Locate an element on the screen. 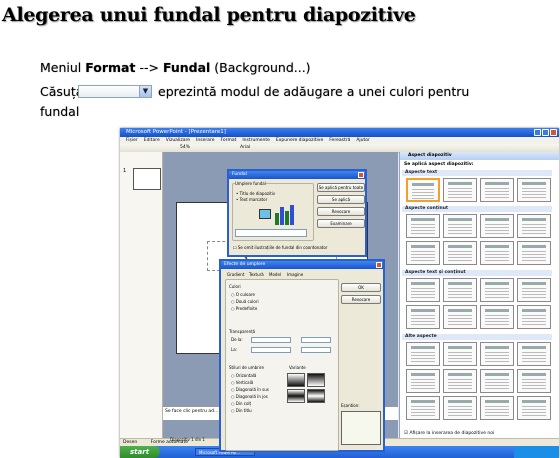 This screenshot has width=560, height=458. radio-preset: Predefinite is located at coordinates (244, 308).